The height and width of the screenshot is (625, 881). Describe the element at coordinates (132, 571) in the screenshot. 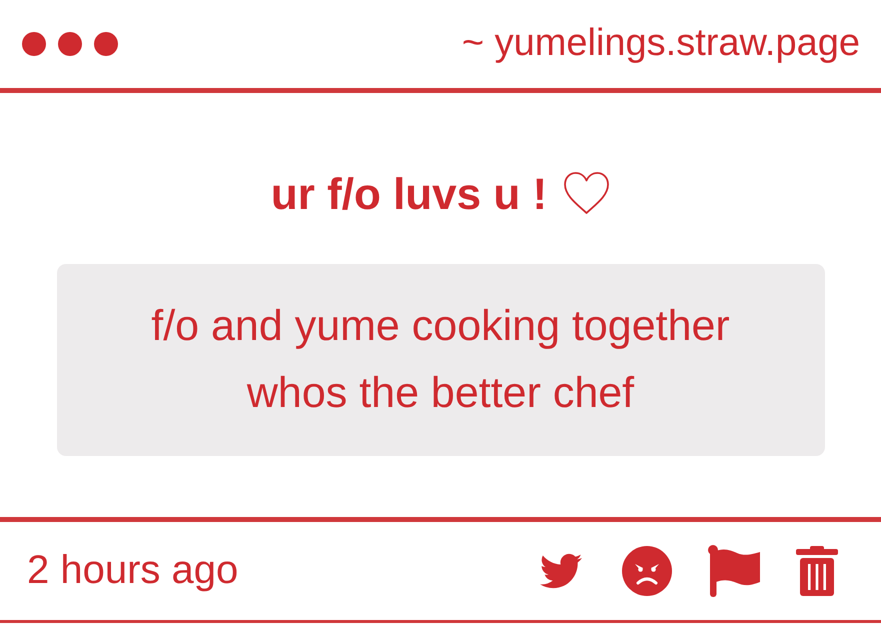

I see `timestamp: 2 hours ago` at that location.